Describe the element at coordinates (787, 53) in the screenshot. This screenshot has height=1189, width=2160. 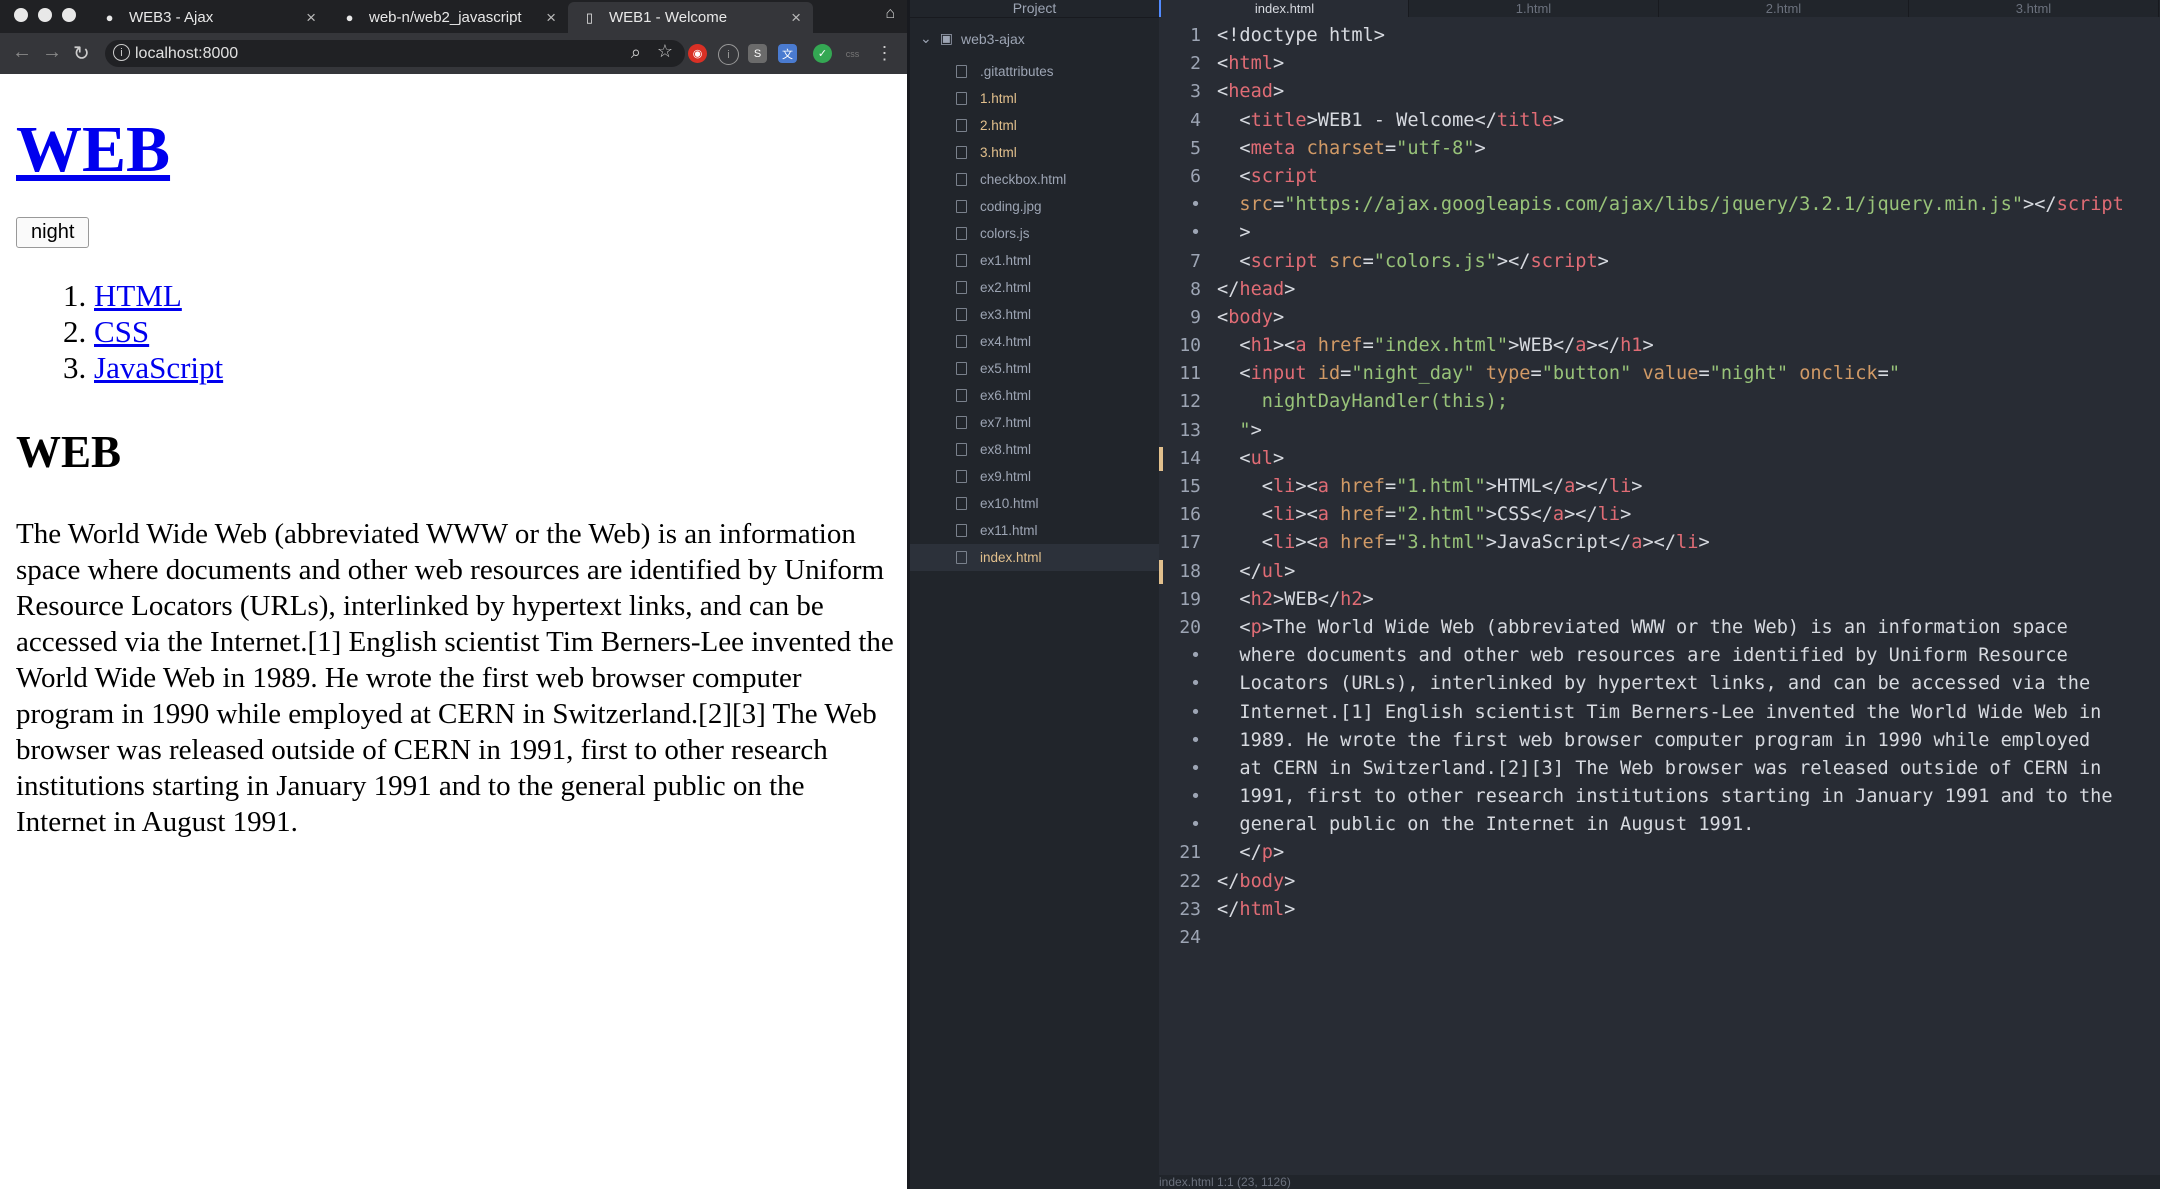
I see `extension-translate-icon: 文` at that location.